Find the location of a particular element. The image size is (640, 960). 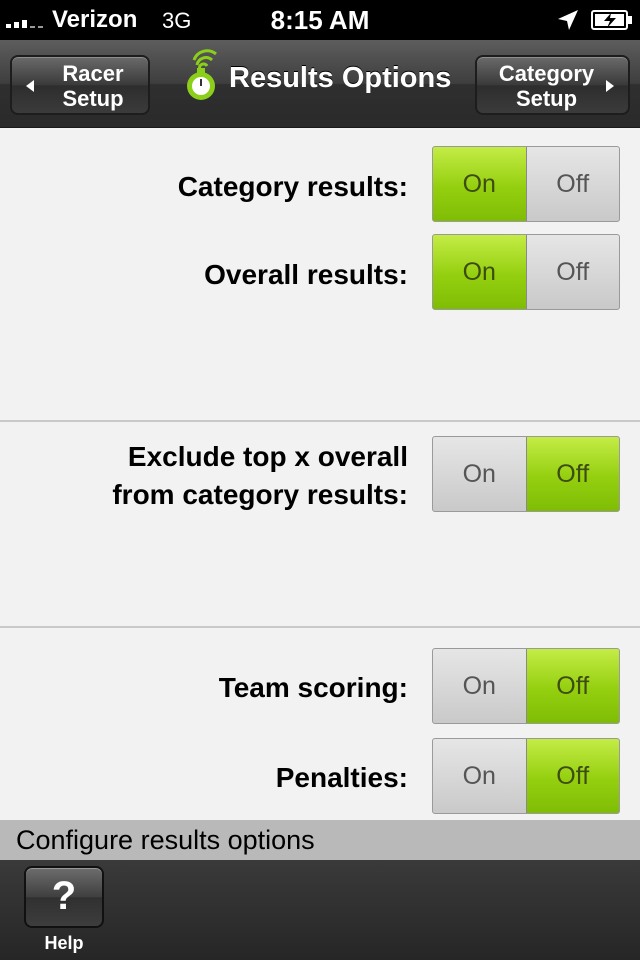

toggle-team-scoring: On Off is located at coordinates (526, 686).